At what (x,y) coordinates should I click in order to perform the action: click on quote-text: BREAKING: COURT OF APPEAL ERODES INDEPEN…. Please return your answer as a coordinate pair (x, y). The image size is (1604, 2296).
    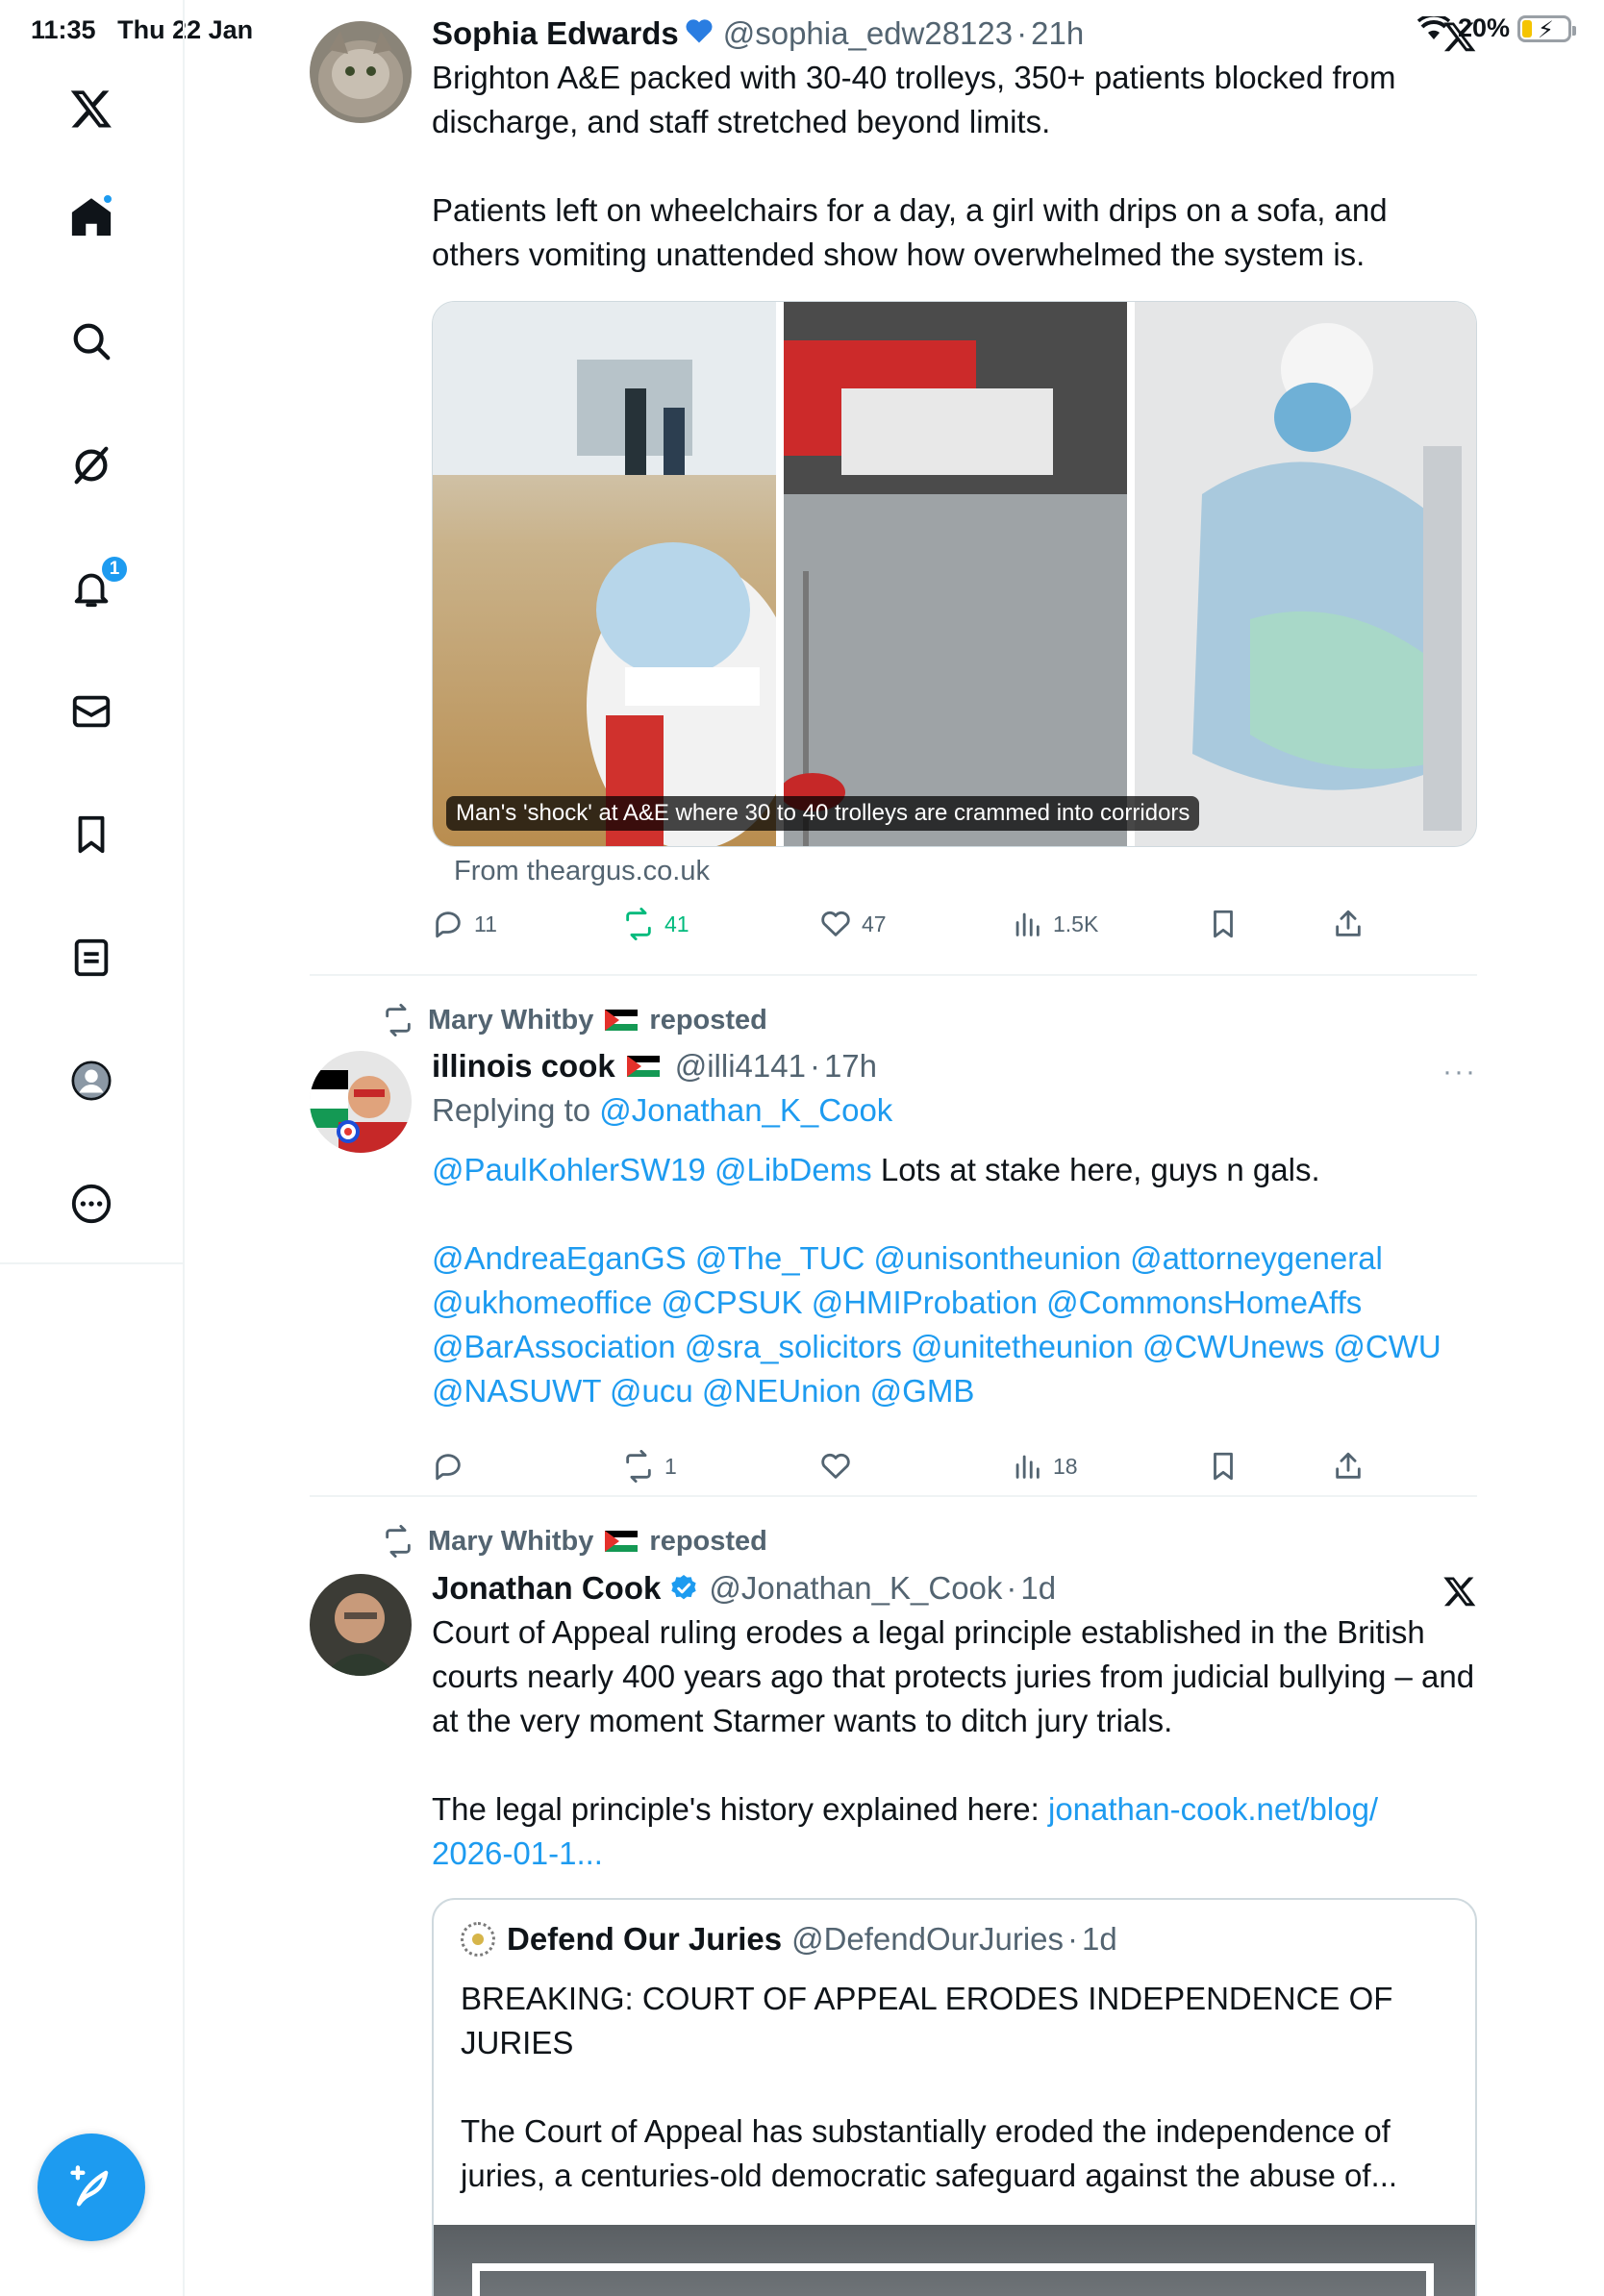
    Looking at the image, I should click on (929, 2087).